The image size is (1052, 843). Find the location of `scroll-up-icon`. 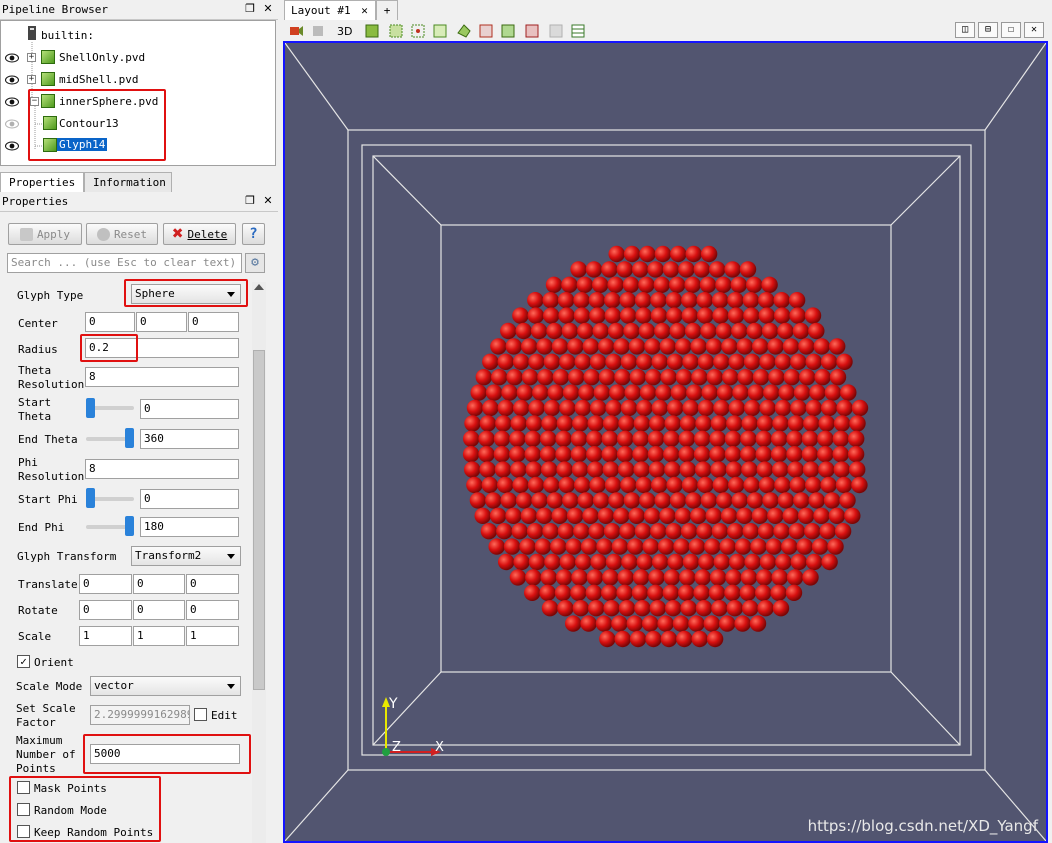

scroll-up-icon is located at coordinates (259, 287).